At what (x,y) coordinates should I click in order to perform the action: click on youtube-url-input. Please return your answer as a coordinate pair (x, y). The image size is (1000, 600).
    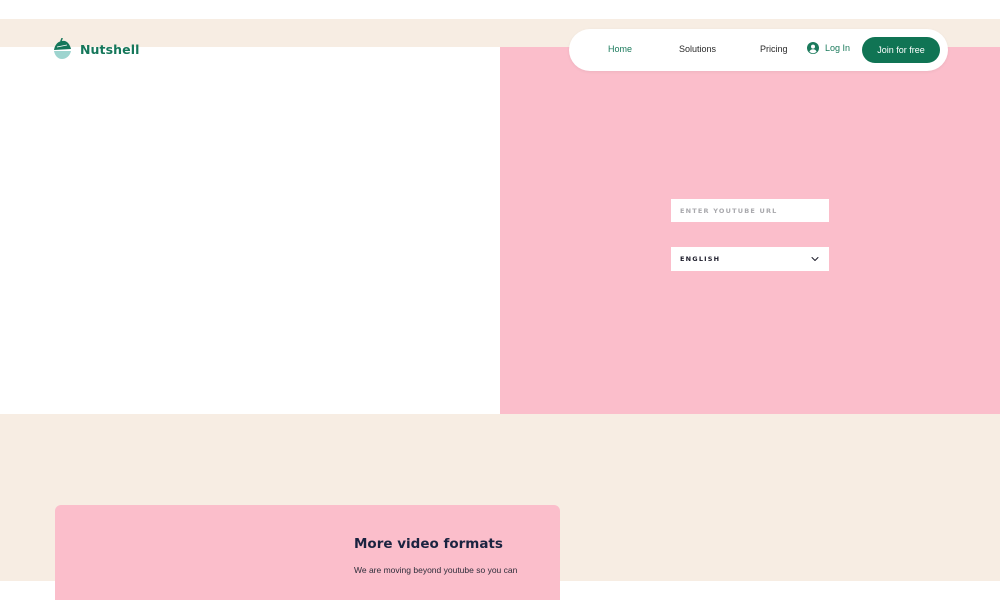
    Looking at the image, I should click on (750, 210).